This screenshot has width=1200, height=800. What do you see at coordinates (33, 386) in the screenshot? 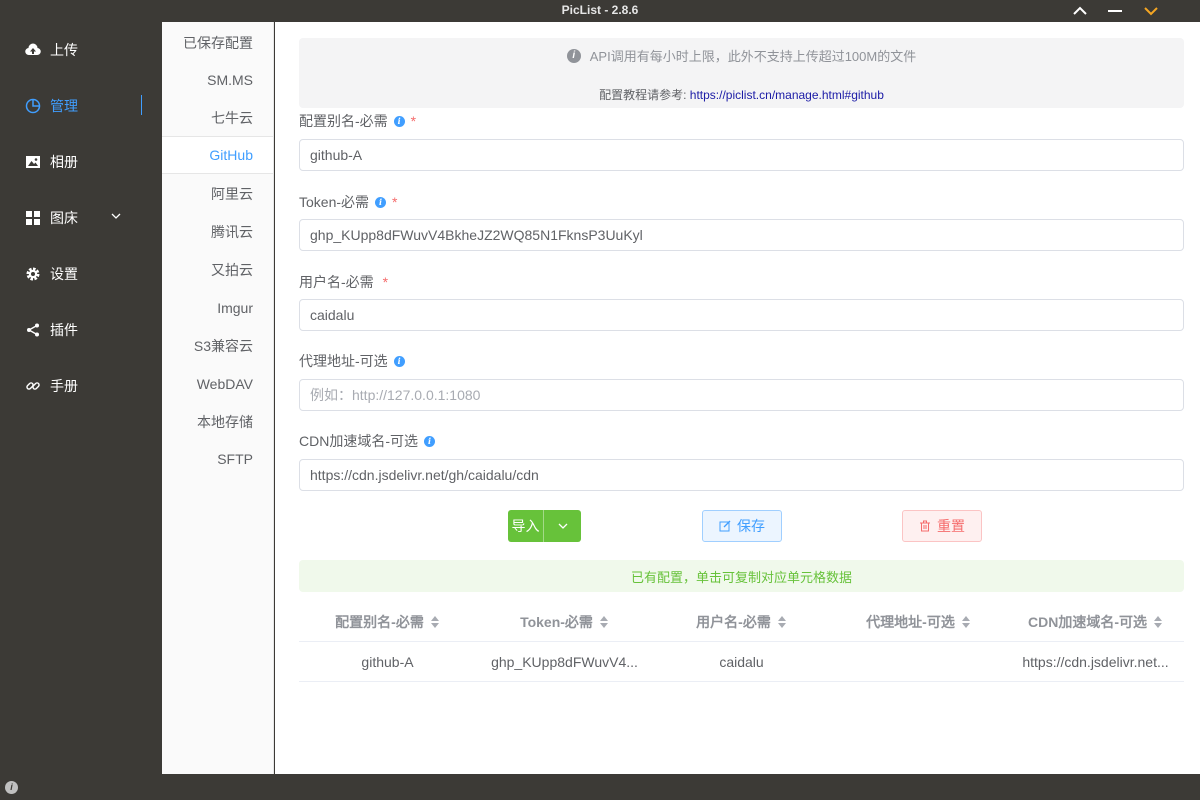
I see `link-icon` at bounding box center [33, 386].